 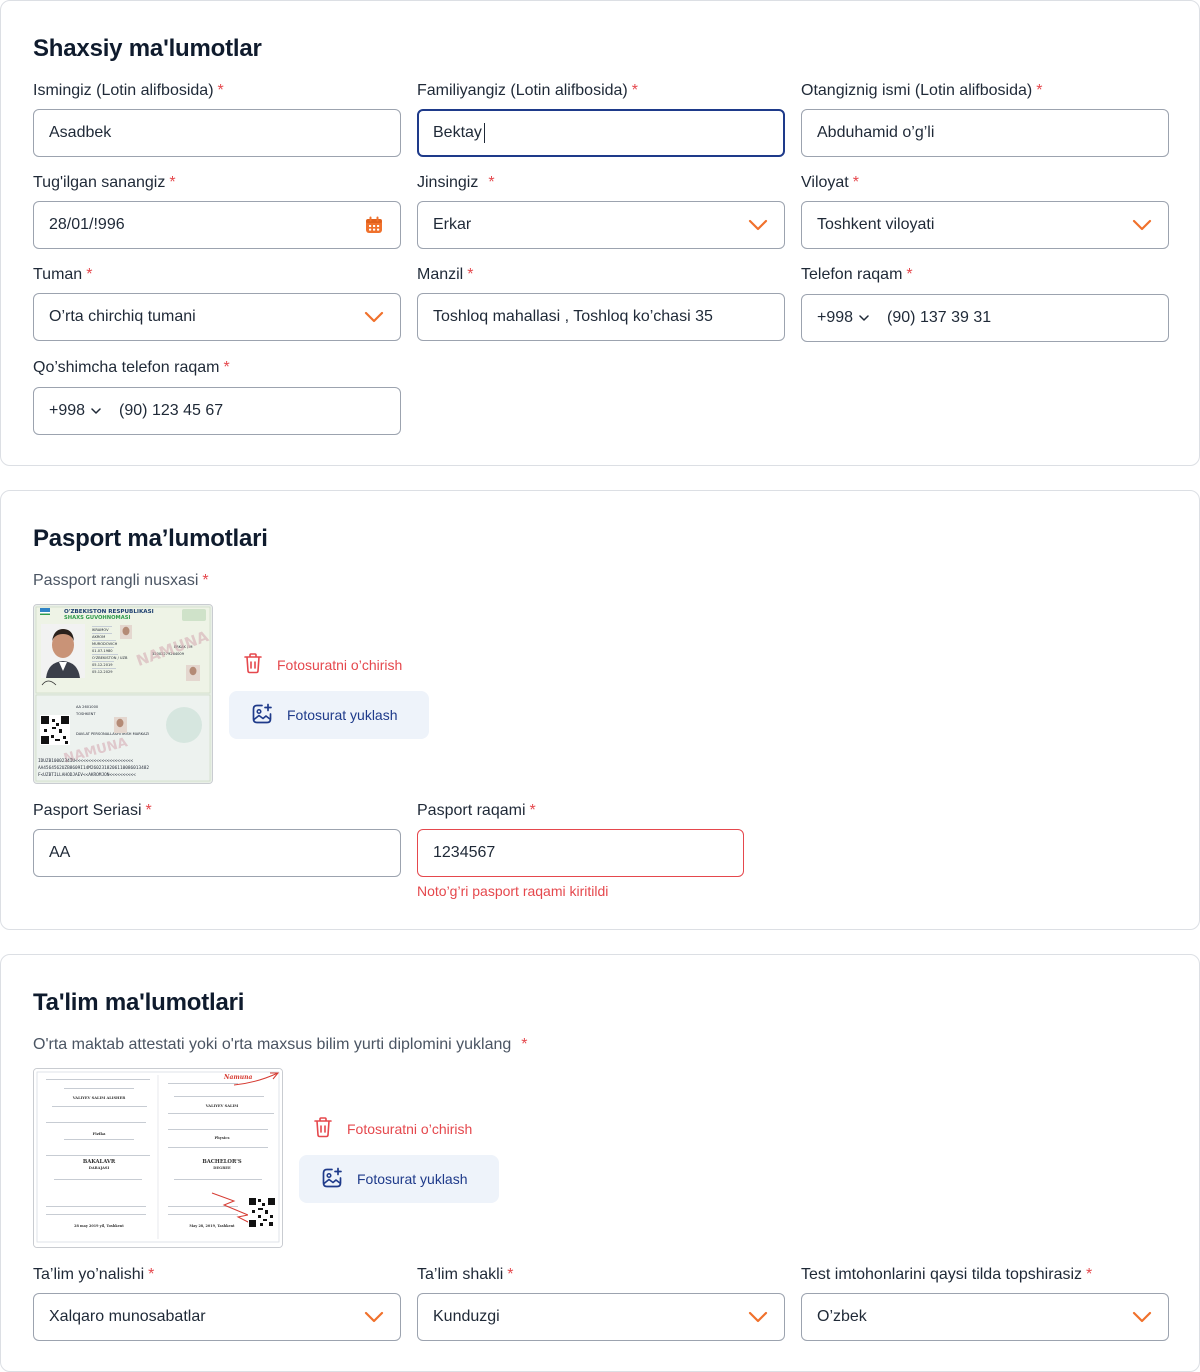 I want to click on passport-series-value: AA, so click(x=60, y=852).